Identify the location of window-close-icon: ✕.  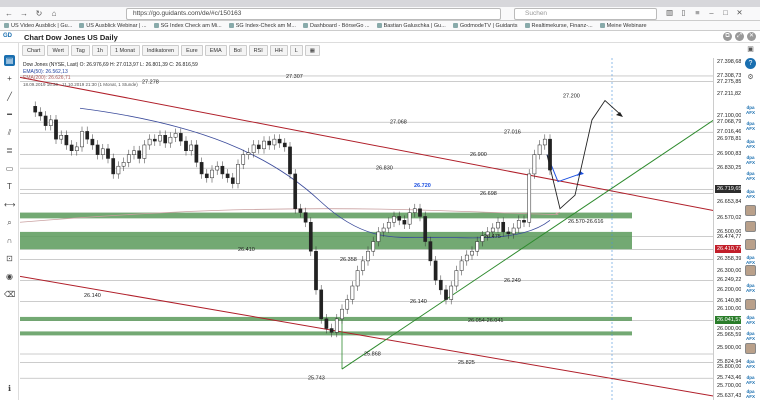
(751, 36).